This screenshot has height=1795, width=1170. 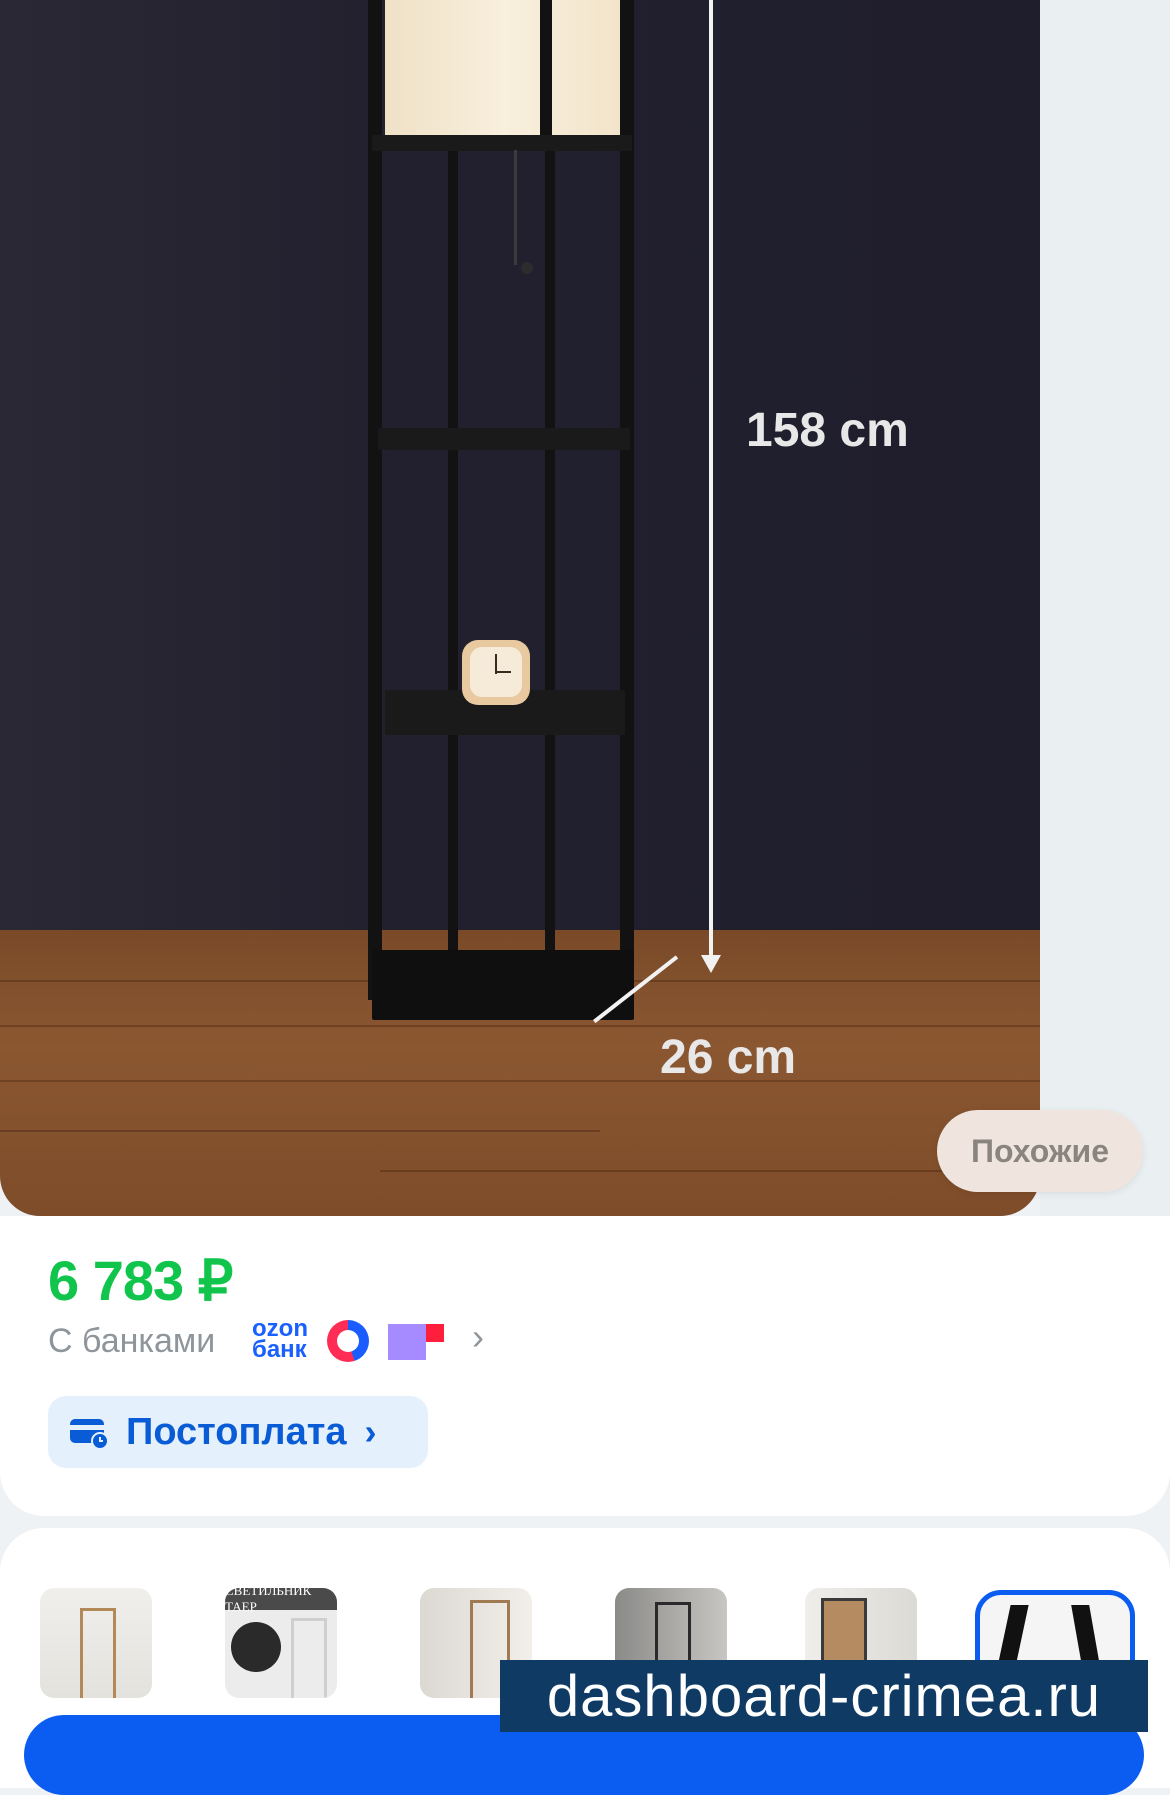 I want to click on height-dimension-label: 158 cm, so click(x=827, y=430).